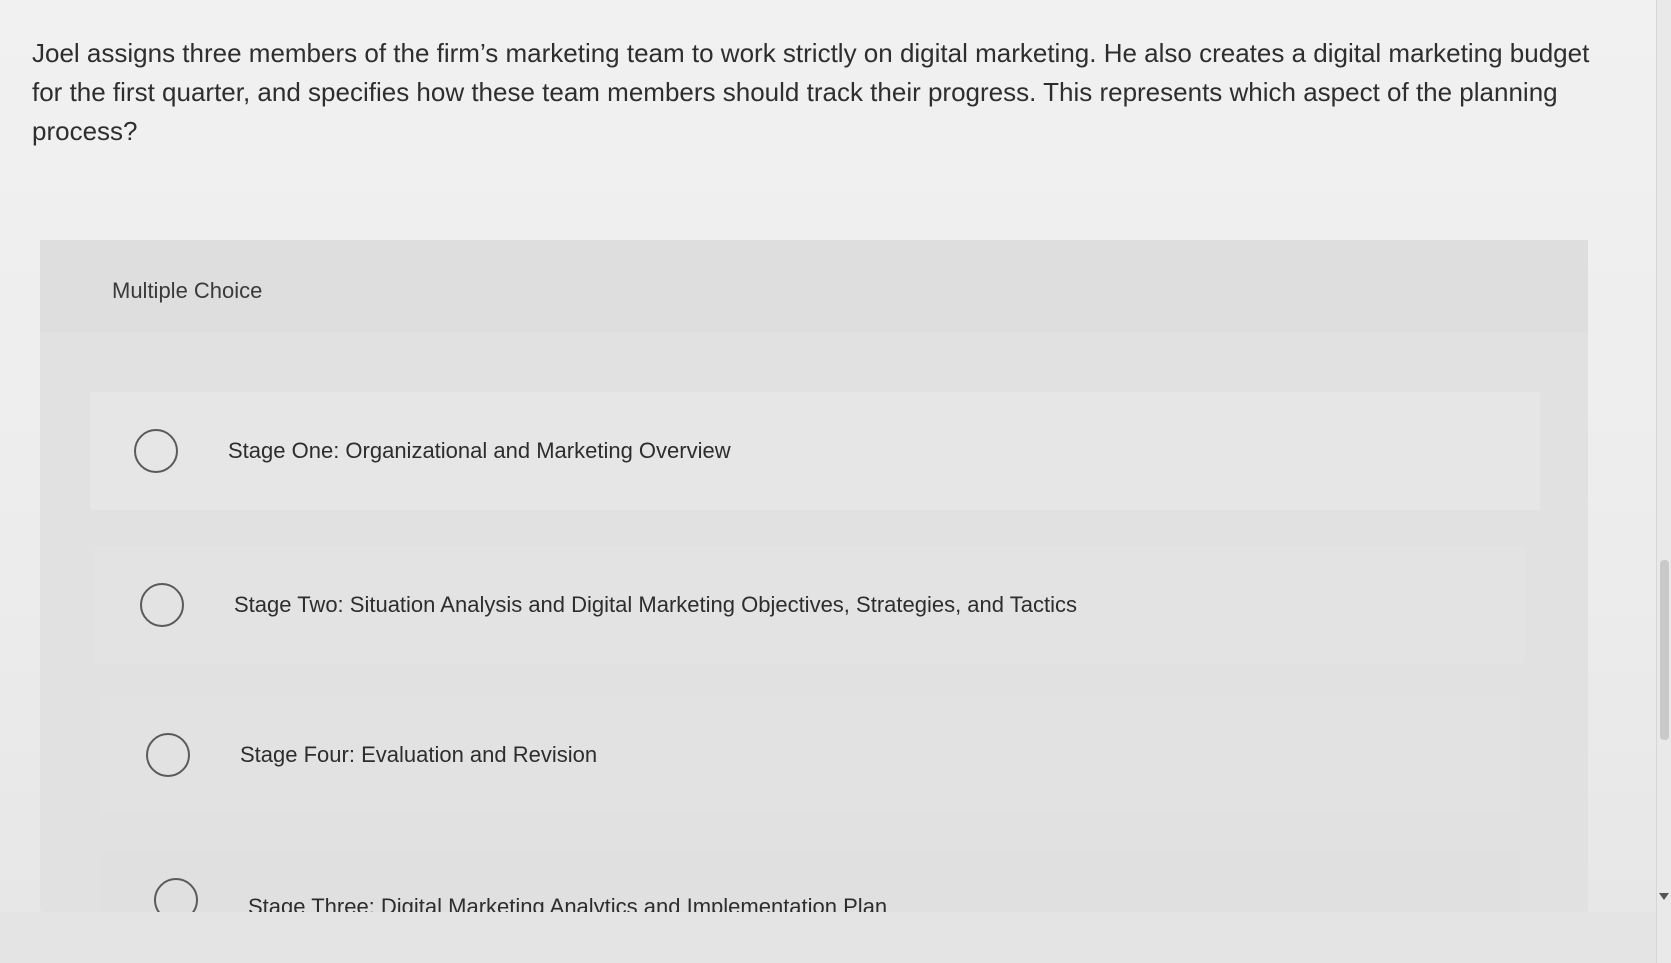 The image size is (1671, 963). What do you see at coordinates (814, 286) in the screenshot?
I see `multiple-choice-header: Multiple Choice` at bounding box center [814, 286].